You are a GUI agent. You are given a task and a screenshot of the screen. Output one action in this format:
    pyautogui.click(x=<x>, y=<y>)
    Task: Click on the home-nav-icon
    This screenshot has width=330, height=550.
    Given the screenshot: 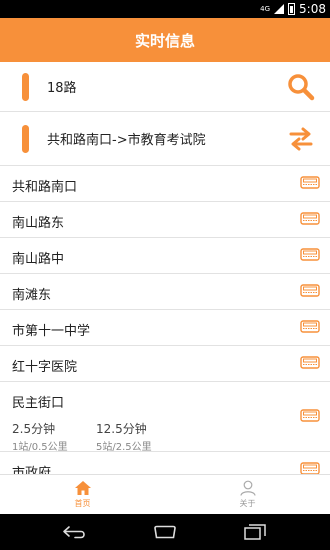 What is the action you would take?
    pyautogui.click(x=165, y=532)
    